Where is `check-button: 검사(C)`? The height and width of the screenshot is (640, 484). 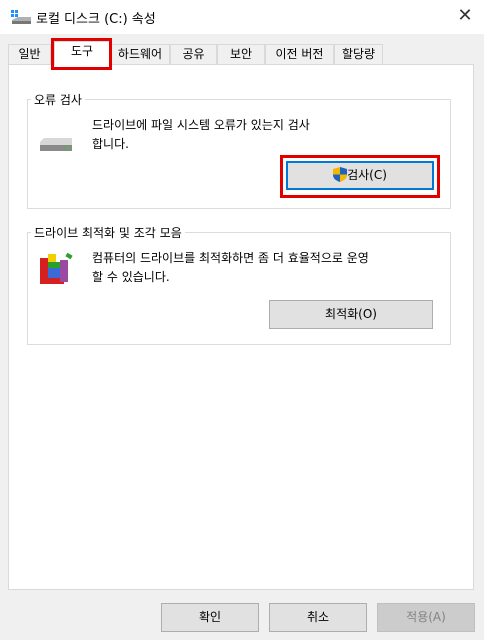
check-button: 검사(C) is located at coordinates (360, 175).